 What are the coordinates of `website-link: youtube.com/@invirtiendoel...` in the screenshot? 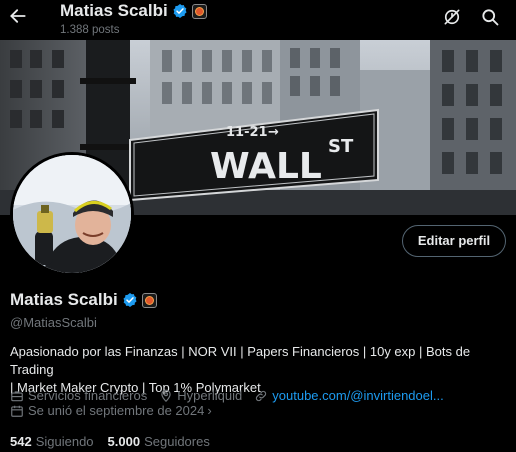 It's located at (357, 395).